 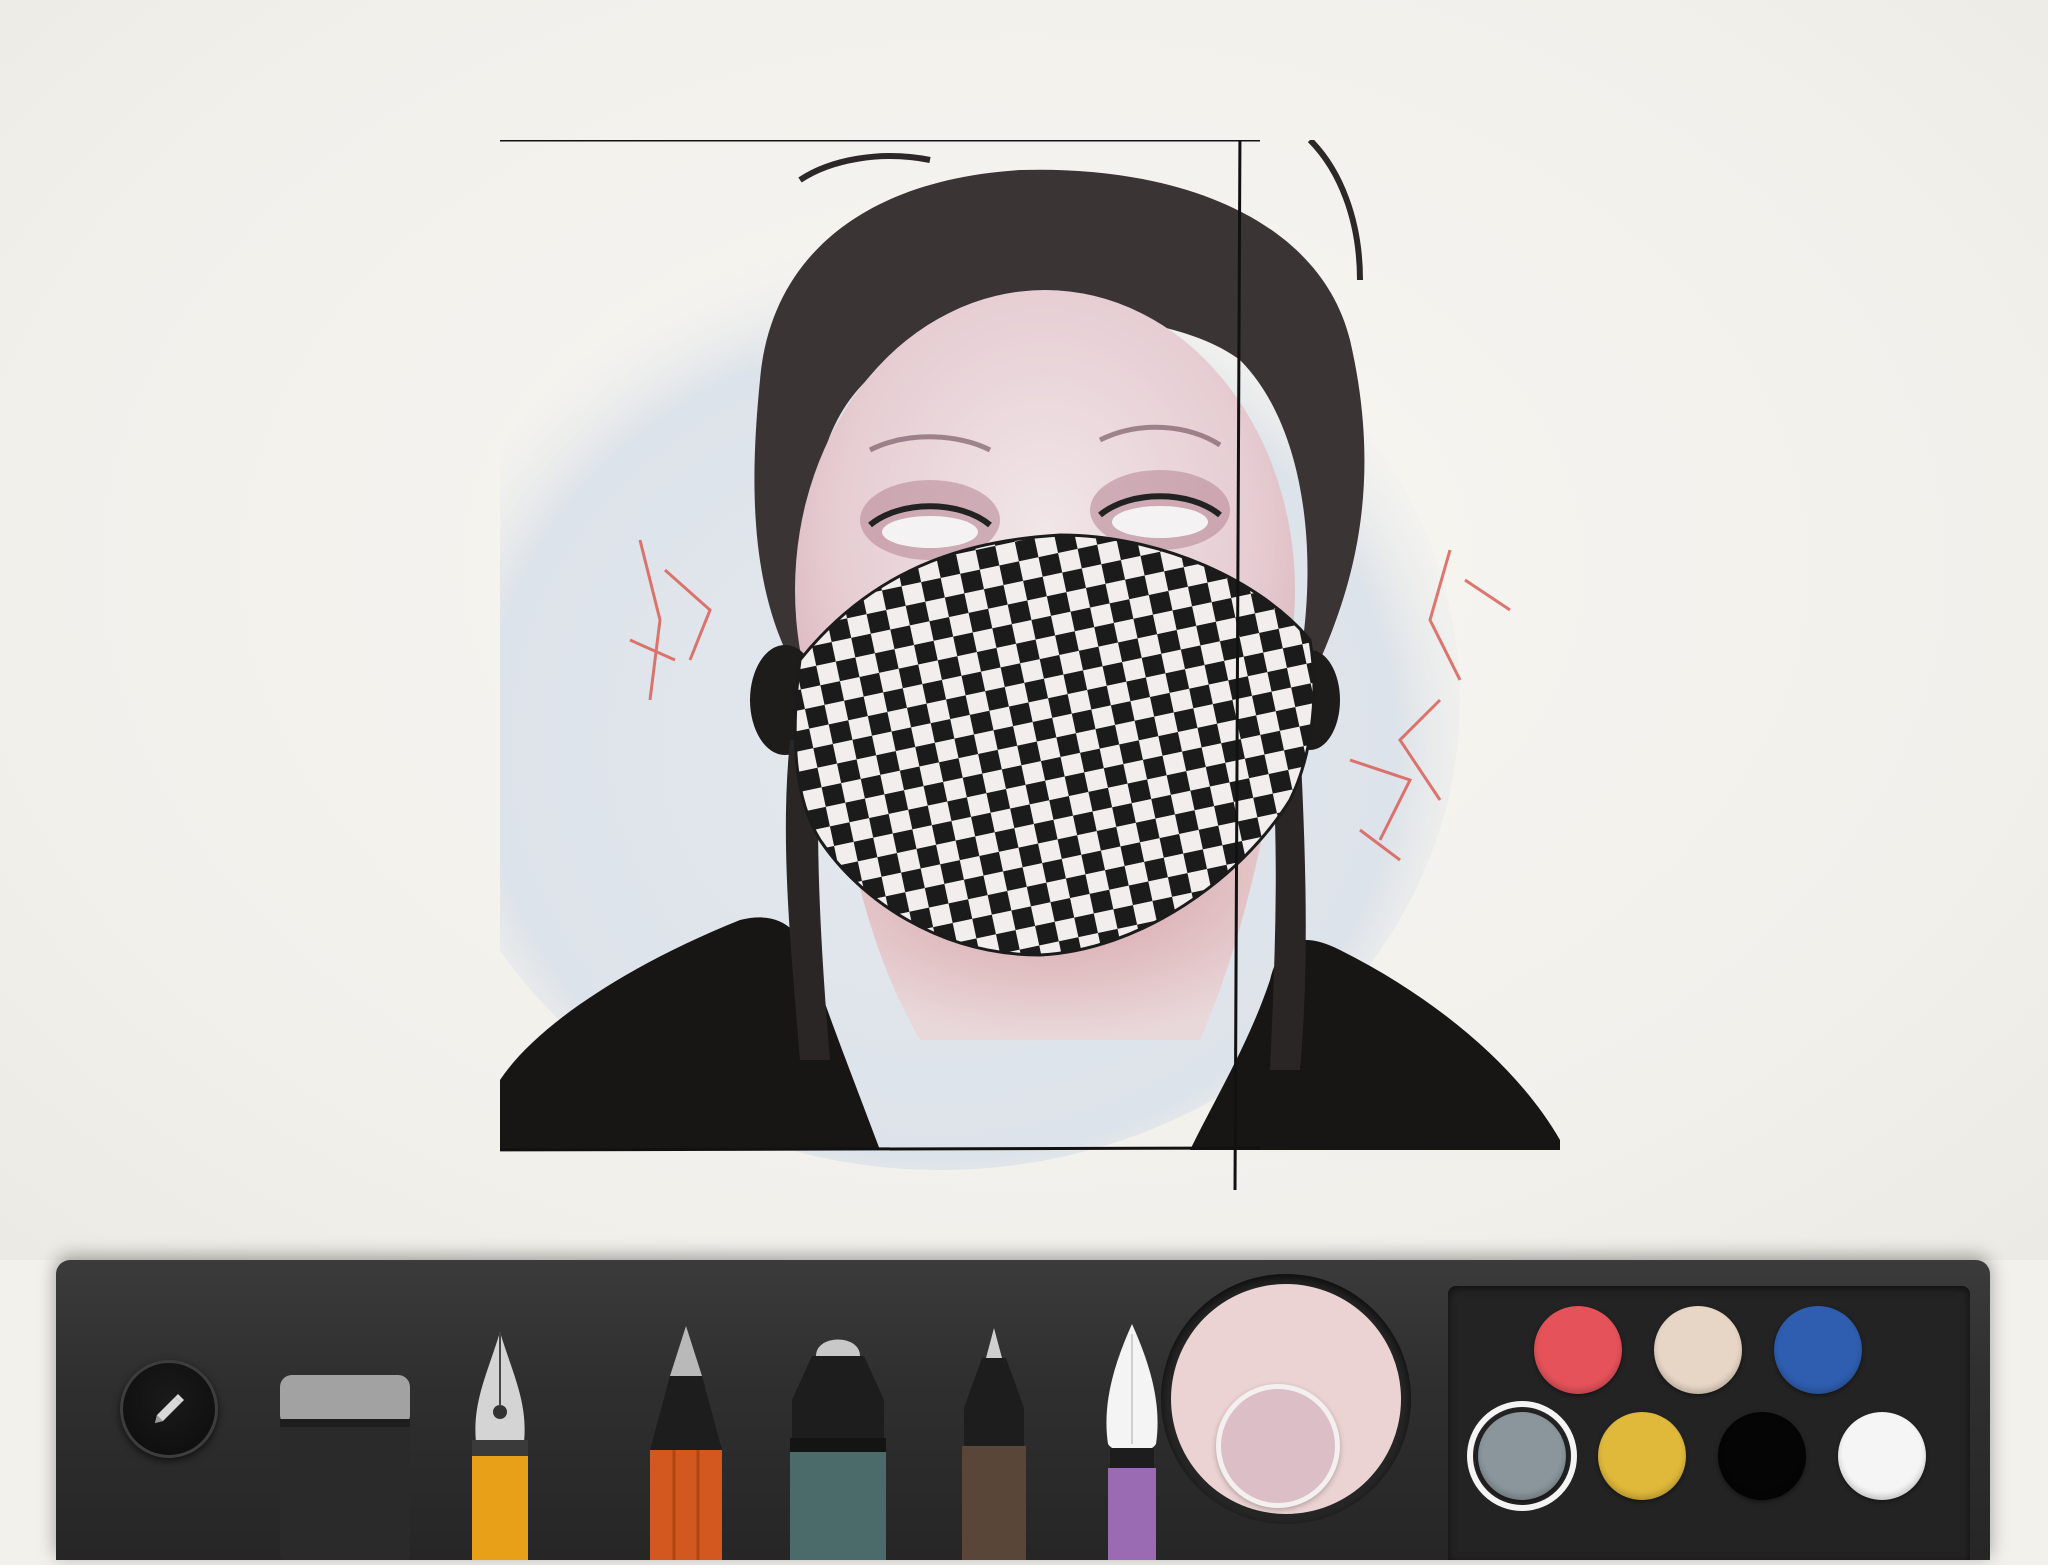 What do you see at coordinates (1762, 1456) in the screenshot?
I see `swatch-black` at bounding box center [1762, 1456].